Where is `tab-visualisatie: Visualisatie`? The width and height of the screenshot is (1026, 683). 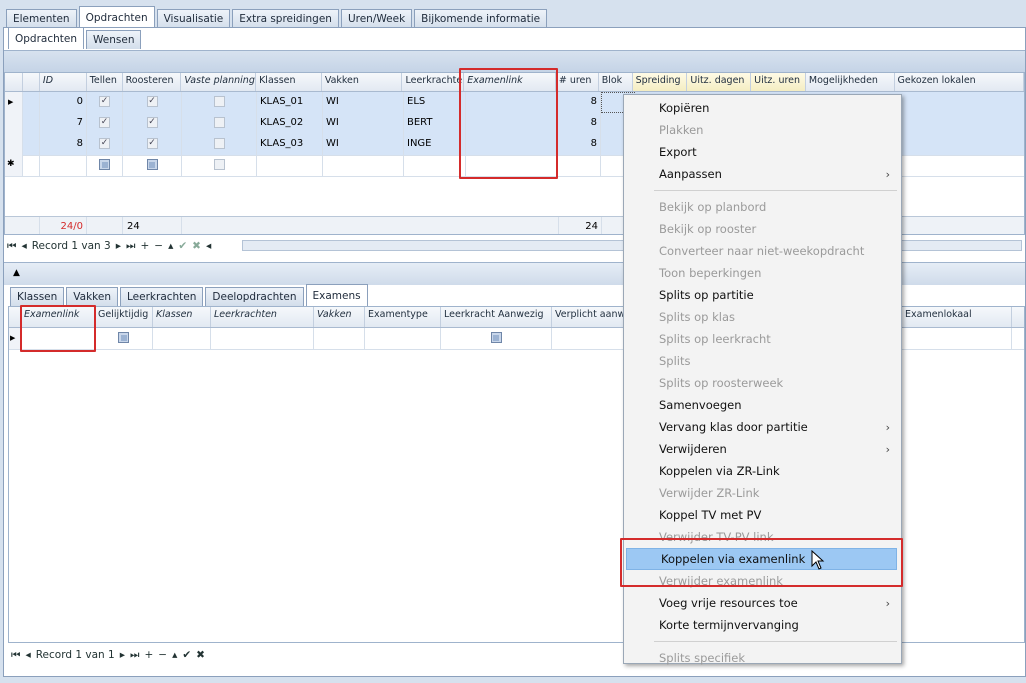
tab-visualisatie: Visualisatie is located at coordinates (193, 18).